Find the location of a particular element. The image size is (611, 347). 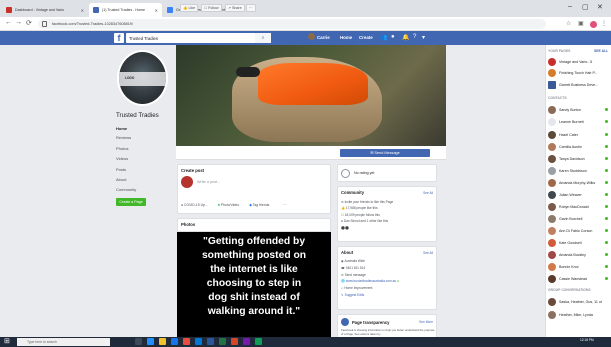

contact-row: Gavin Burchell is located at coordinates (578, 218).